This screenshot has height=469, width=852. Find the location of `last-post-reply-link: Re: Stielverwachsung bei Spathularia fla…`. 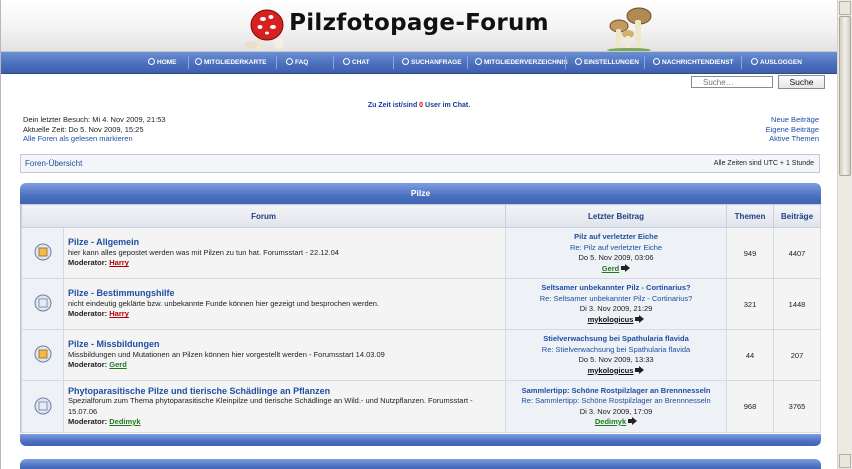

last-post-reply-link: Re: Stielverwachsung bei Spathularia fla… is located at coordinates (616, 350).